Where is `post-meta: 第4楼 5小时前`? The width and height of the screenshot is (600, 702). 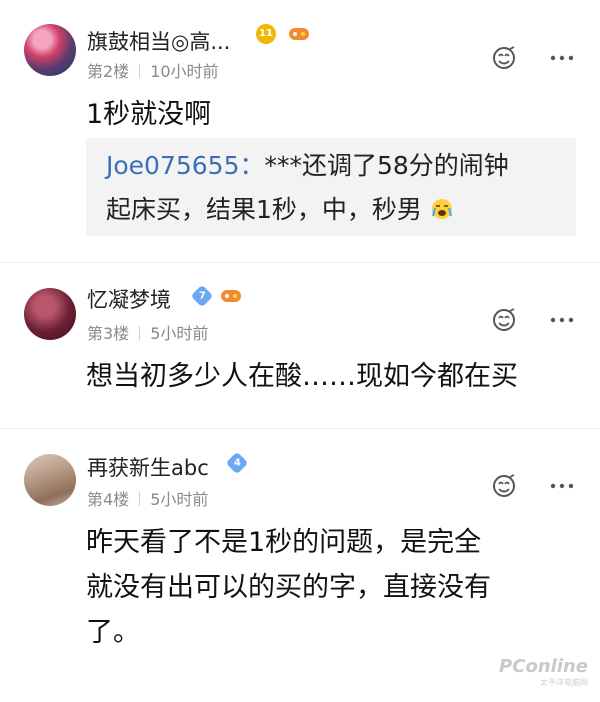 post-meta: 第4楼 5小时前 is located at coordinates (147, 498).